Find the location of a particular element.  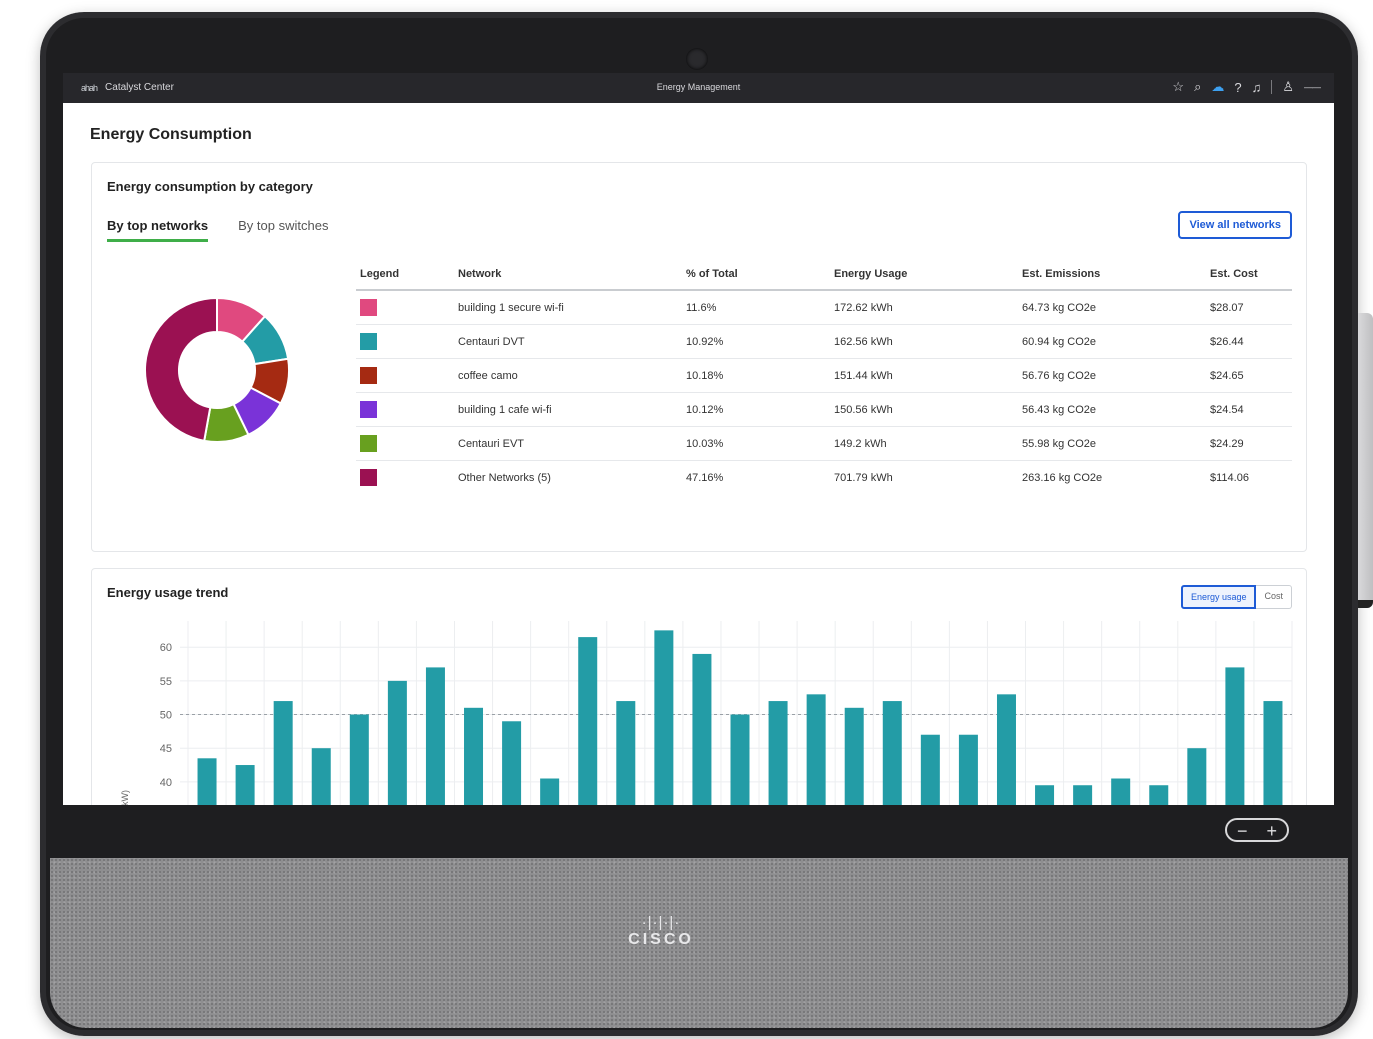

donut-slice is located at coordinates (181, 370).